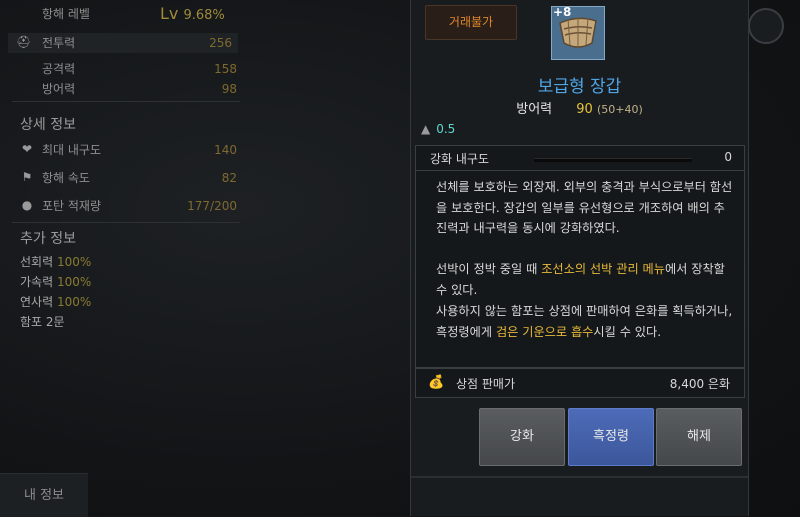  I want to click on untradable-badge: 거래불가, so click(471, 22).